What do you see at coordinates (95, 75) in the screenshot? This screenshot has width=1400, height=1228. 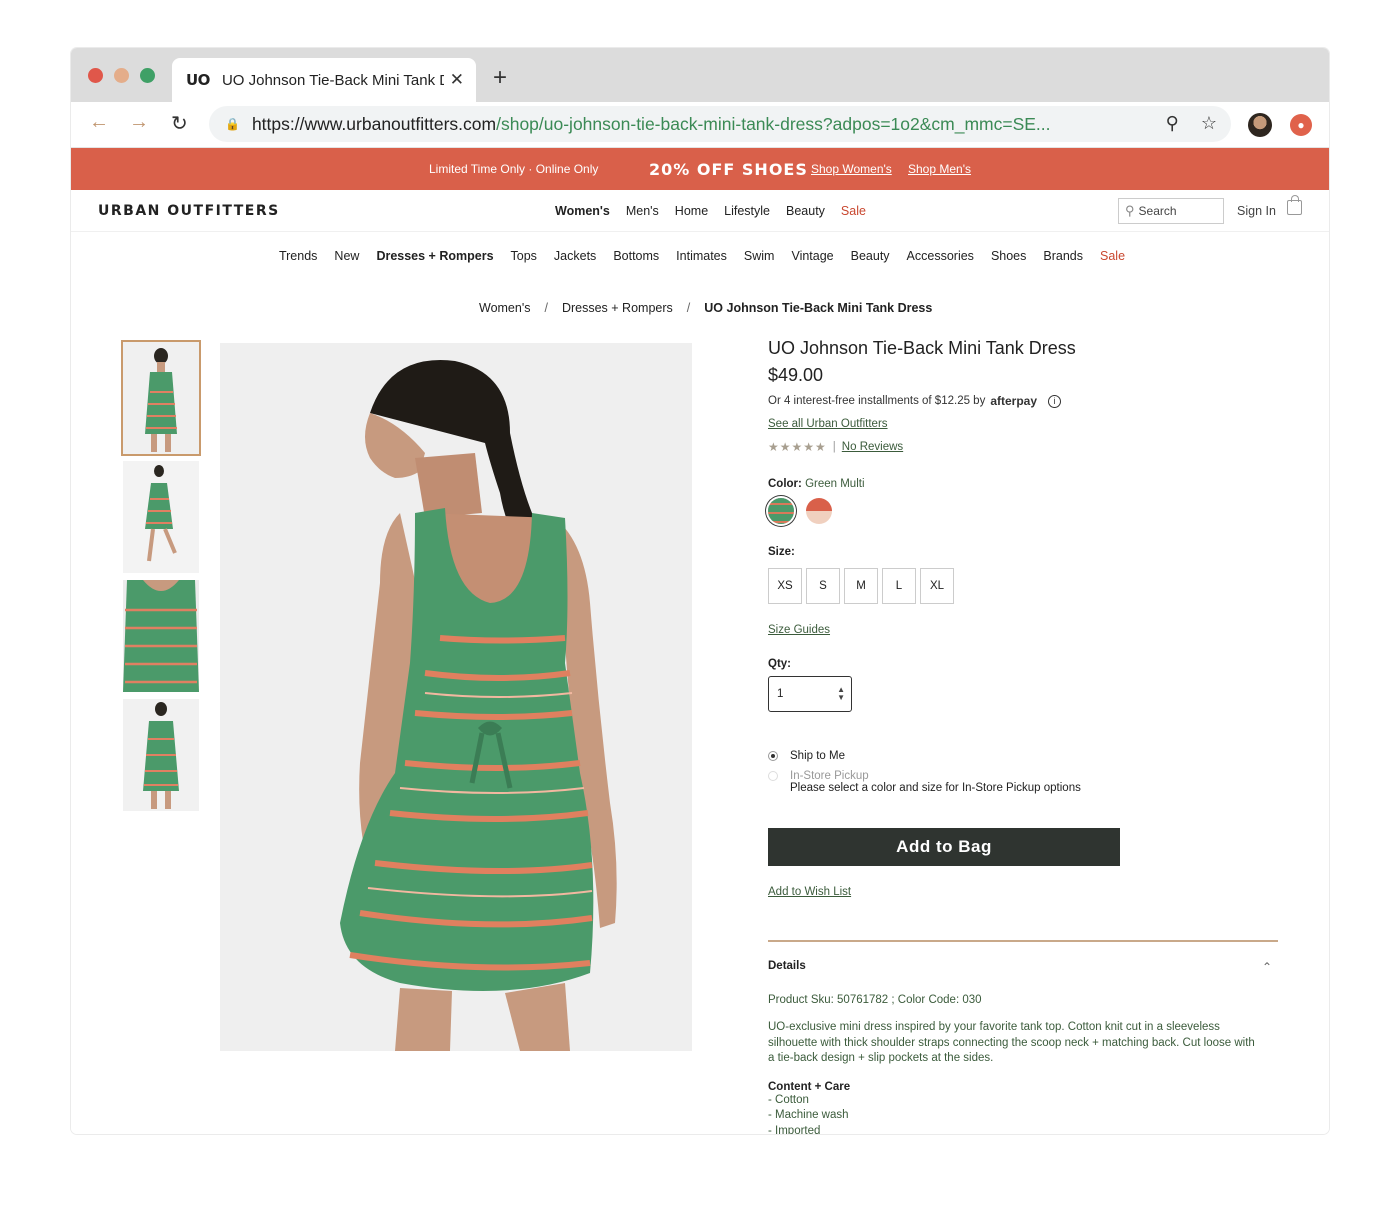 I see `close-window-button` at bounding box center [95, 75].